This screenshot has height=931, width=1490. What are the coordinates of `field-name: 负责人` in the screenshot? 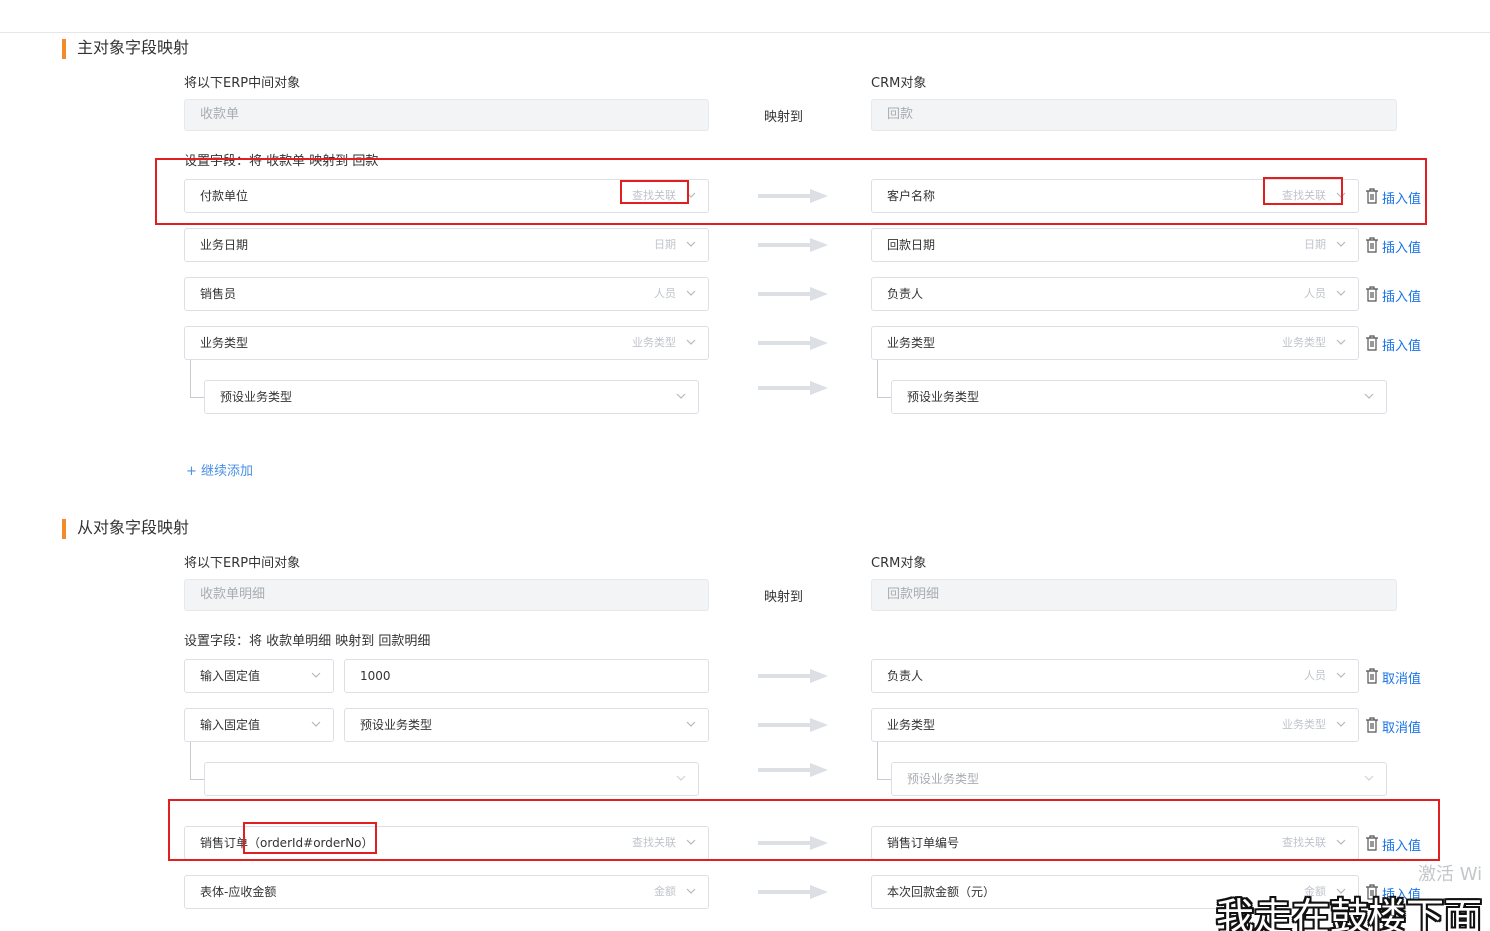 It's located at (905, 294).